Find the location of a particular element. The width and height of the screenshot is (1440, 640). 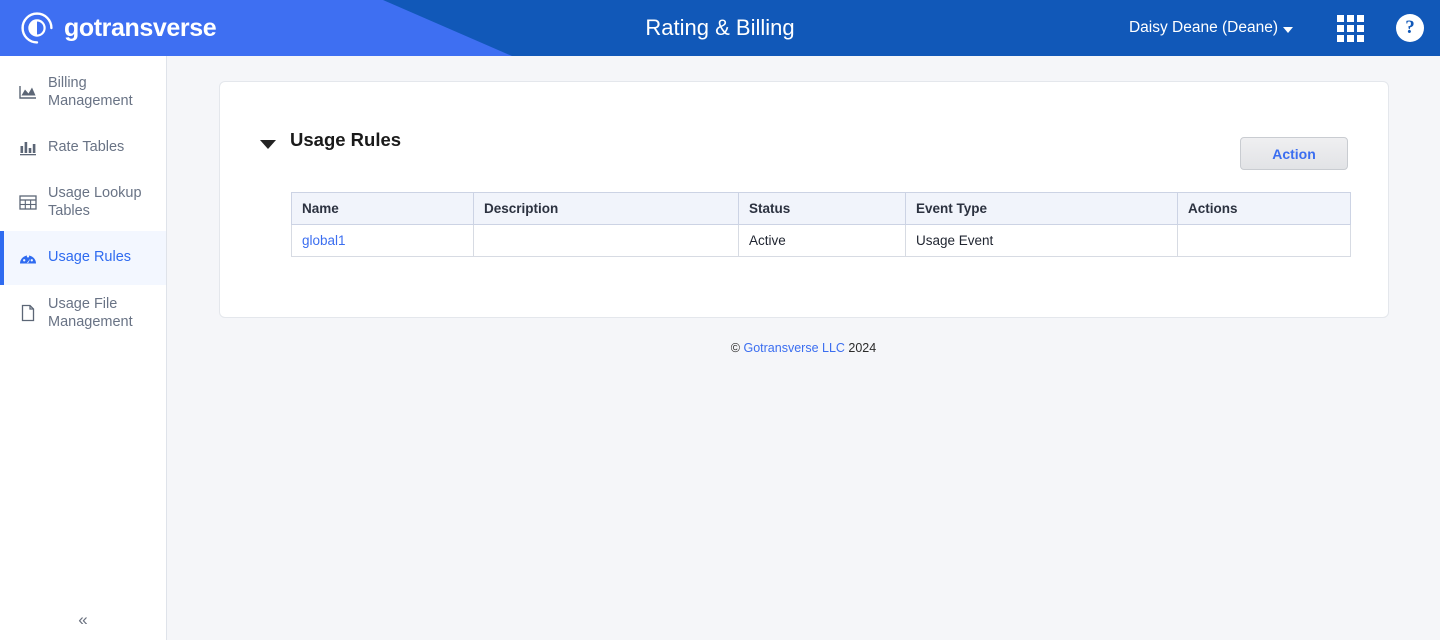

column-header-event-type: Event Type is located at coordinates (1041, 208).